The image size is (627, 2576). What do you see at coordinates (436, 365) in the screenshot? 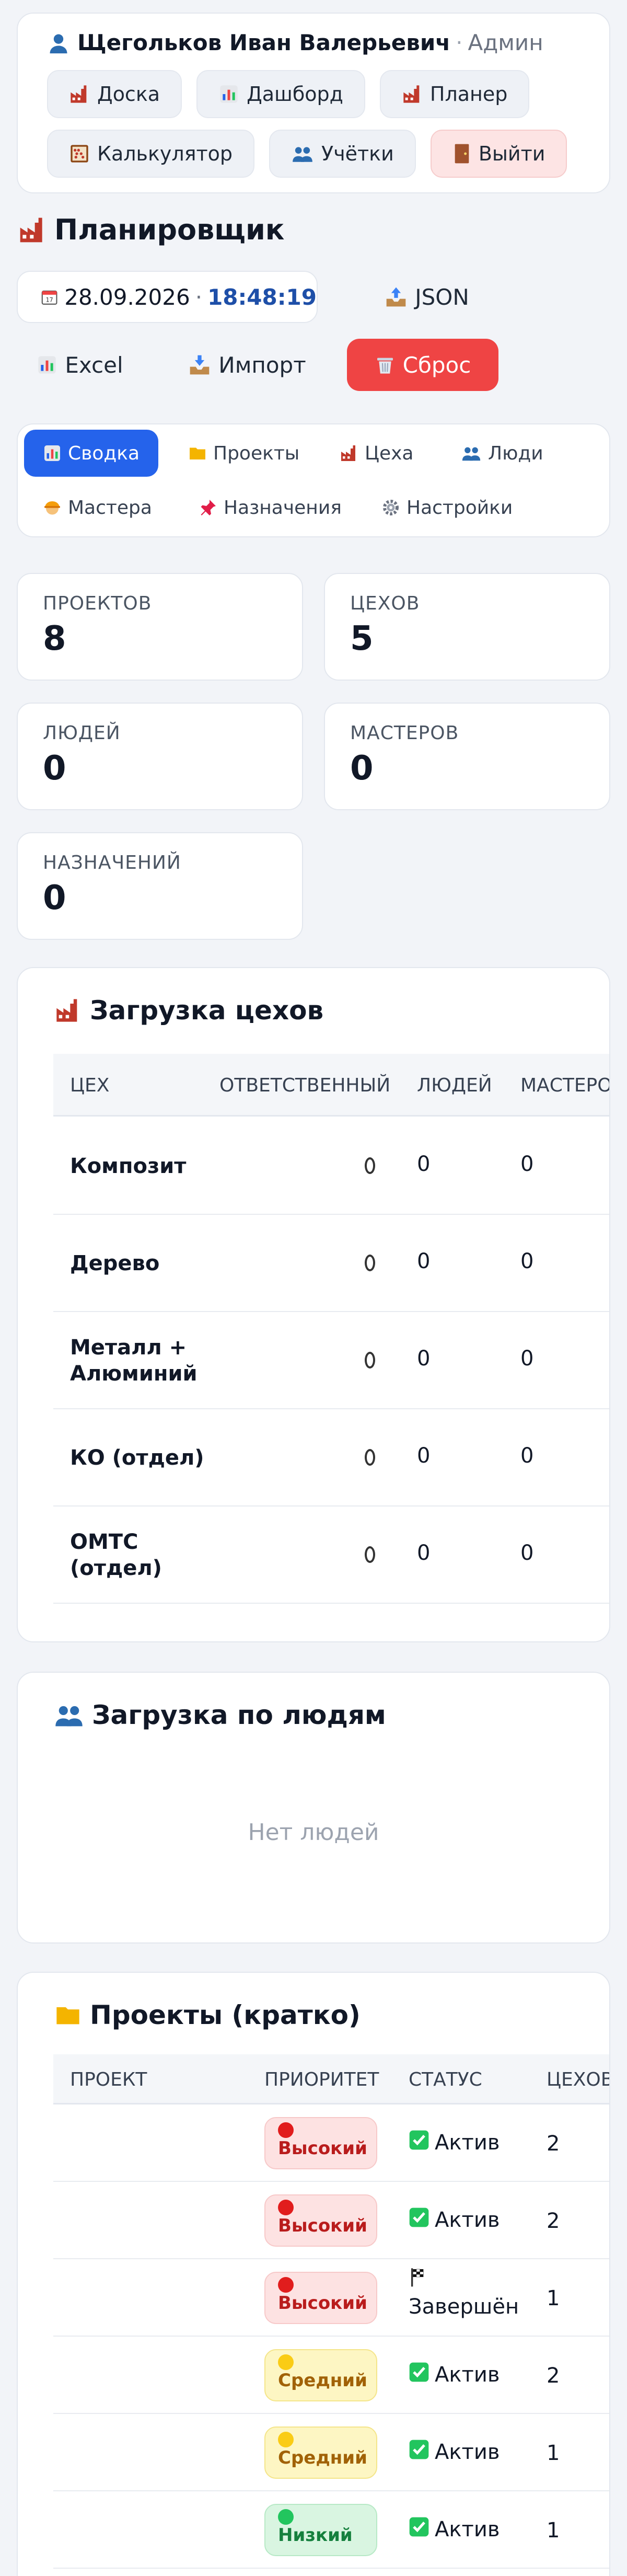
I see `reset-label: Сброс` at bounding box center [436, 365].